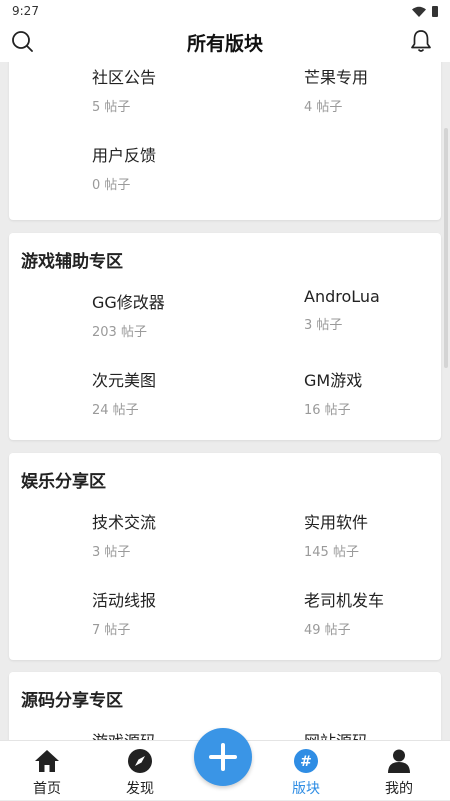 This screenshot has height=801, width=450. I want to click on forum-item-tech-exchange: 技术交流 3 帖子, so click(187, 534).